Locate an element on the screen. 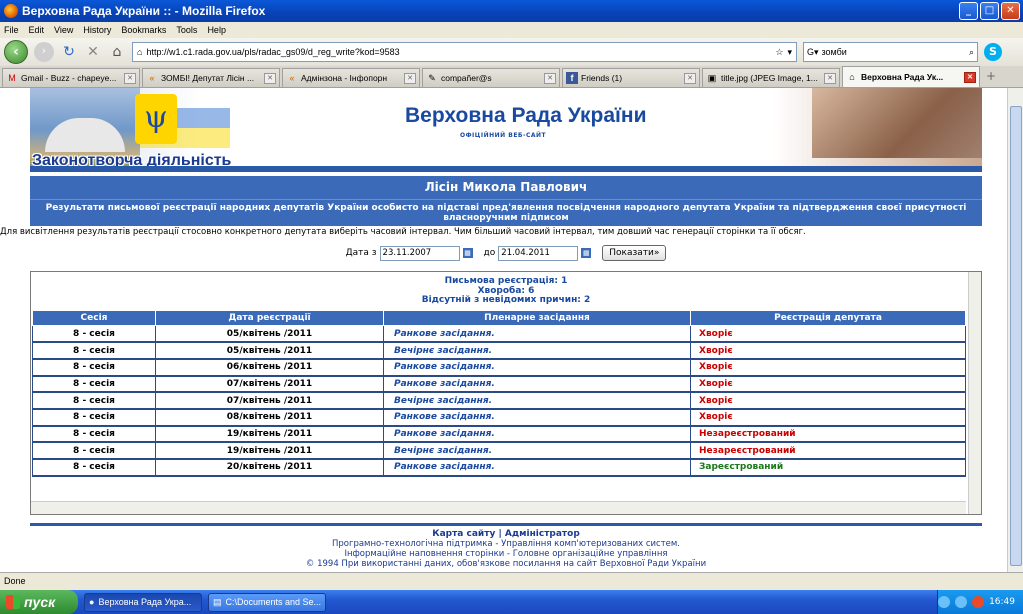 The width and height of the screenshot is (1023, 614). date-cell: 07/квітень /2011 is located at coordinates (269, 384).